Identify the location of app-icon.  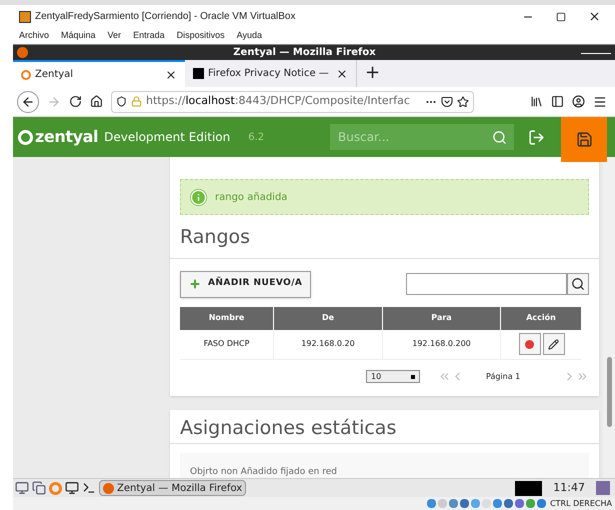
(25, 16).